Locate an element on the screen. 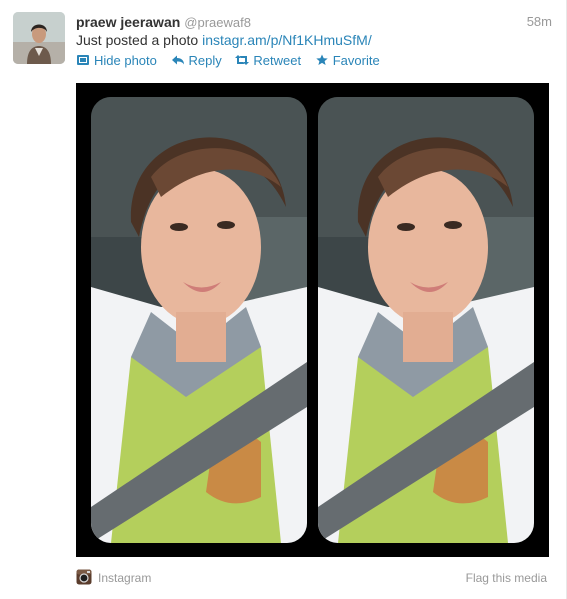 The image size is (567, 599). favorite-label: Favorite is located at coordinates (356, 60).